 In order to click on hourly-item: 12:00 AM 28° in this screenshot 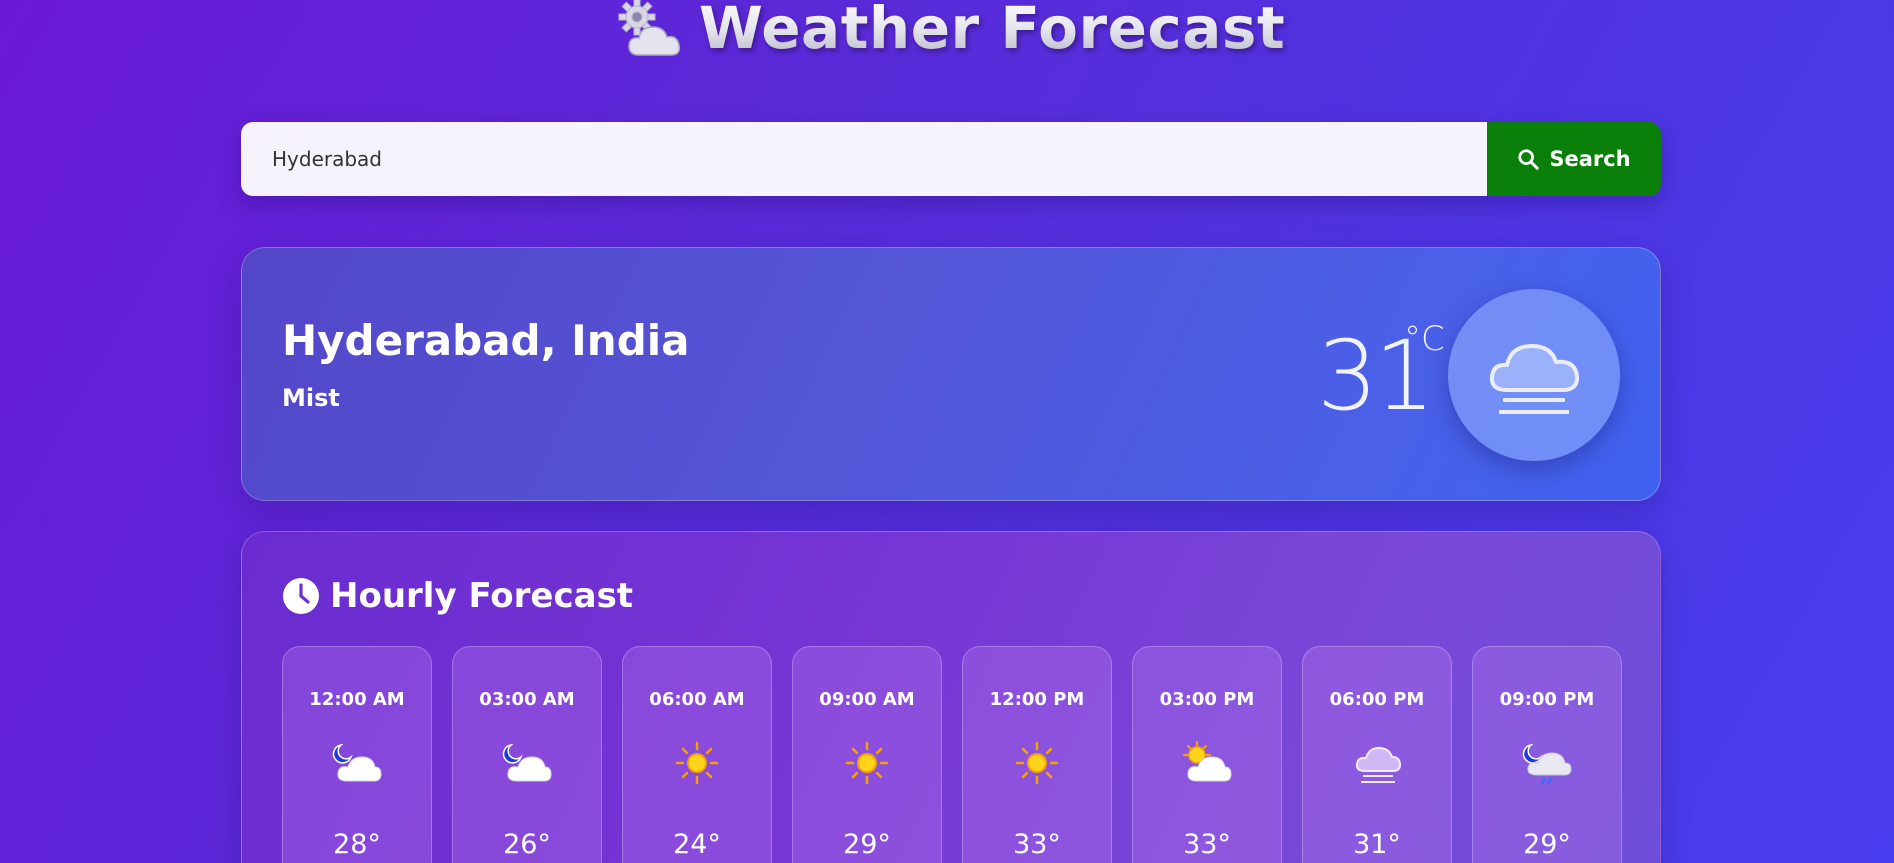, I will do `click(357, 754)`.